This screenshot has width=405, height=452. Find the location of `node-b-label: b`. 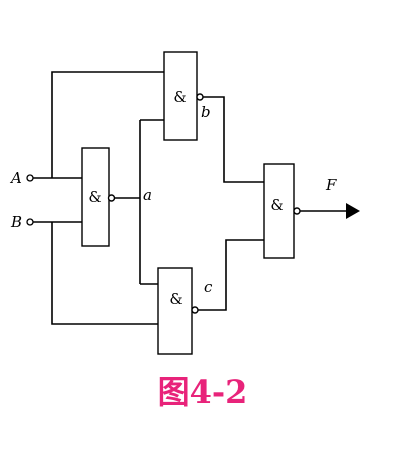

node-b-label: b is located at coordinates (206, 112).